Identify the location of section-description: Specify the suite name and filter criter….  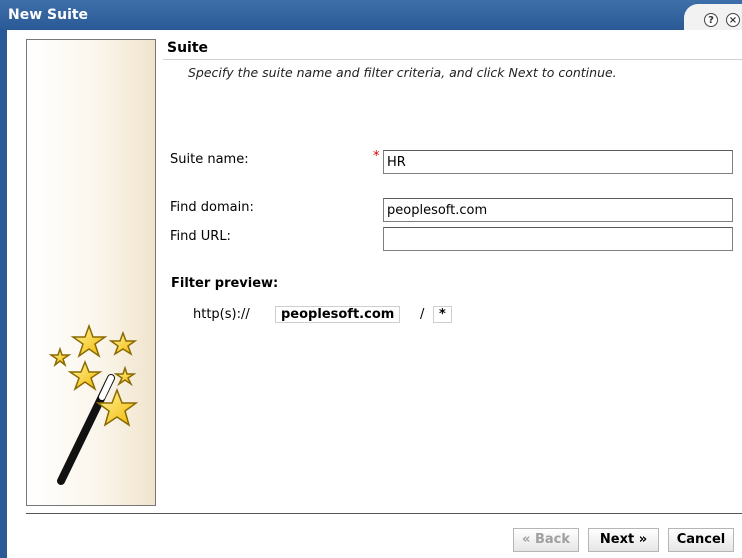
(402, 72).